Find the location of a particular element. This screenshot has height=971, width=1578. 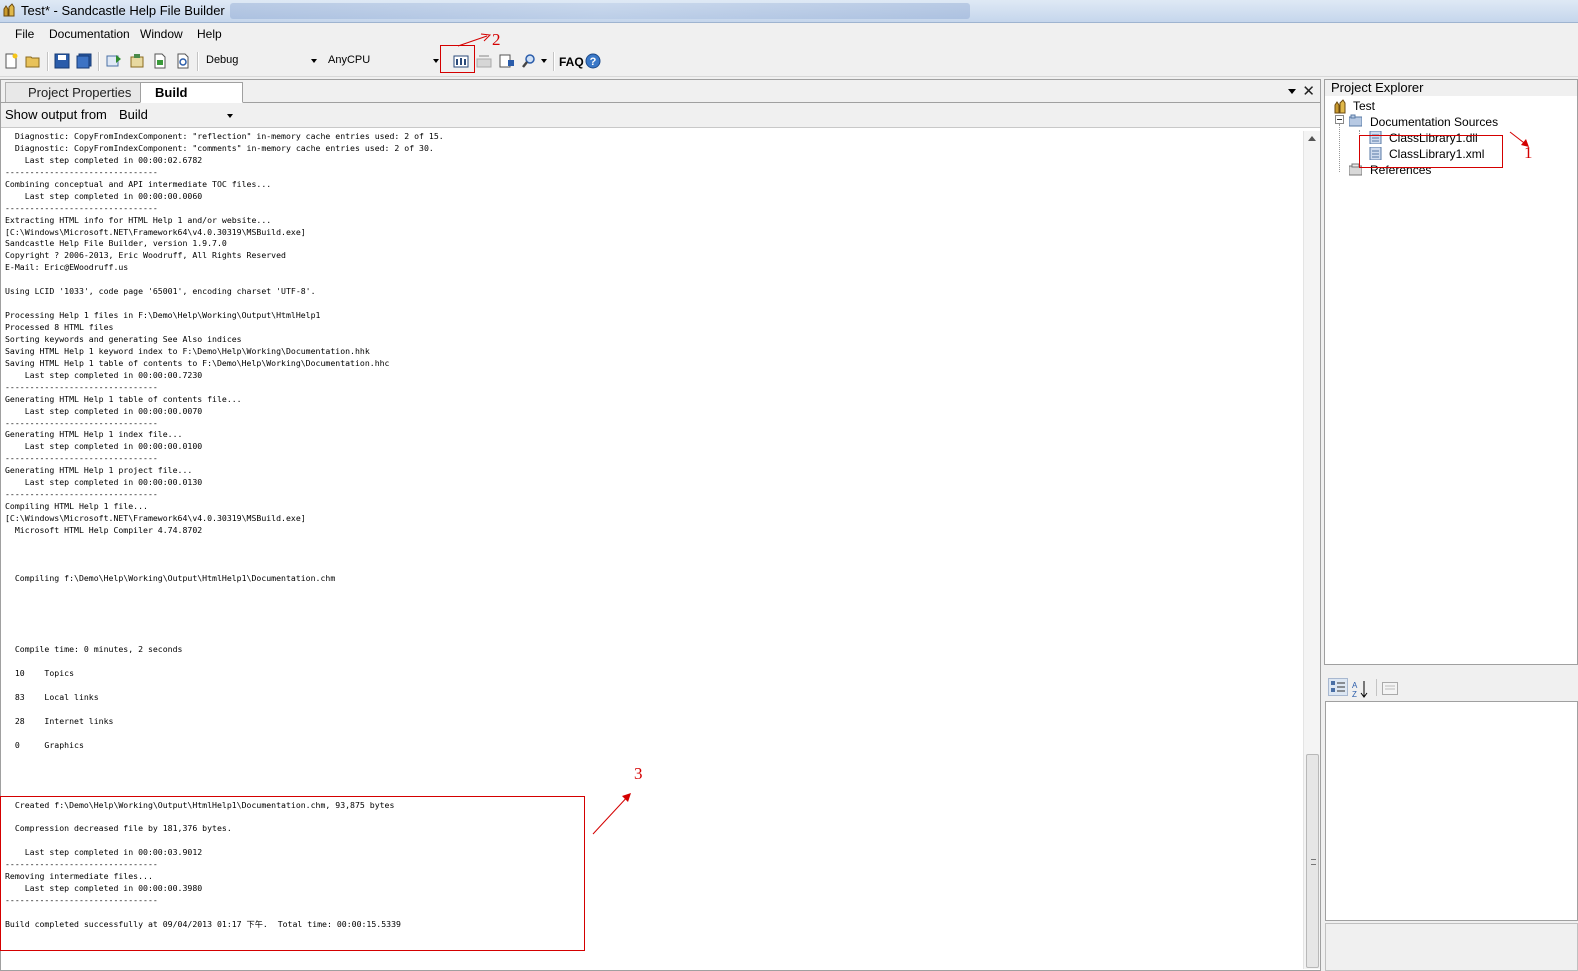

platform-value: AnyCPU is located at coordinates (349, 60).